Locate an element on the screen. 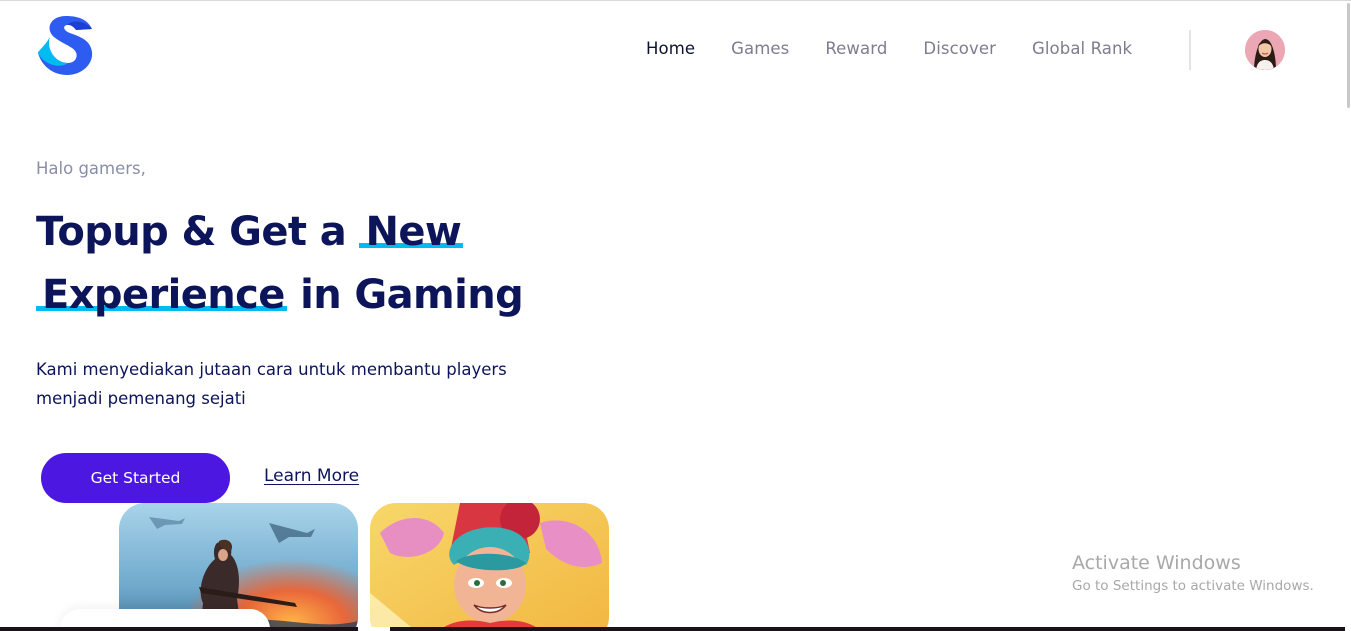  nav-divider is located at coordinates (1190, 50).